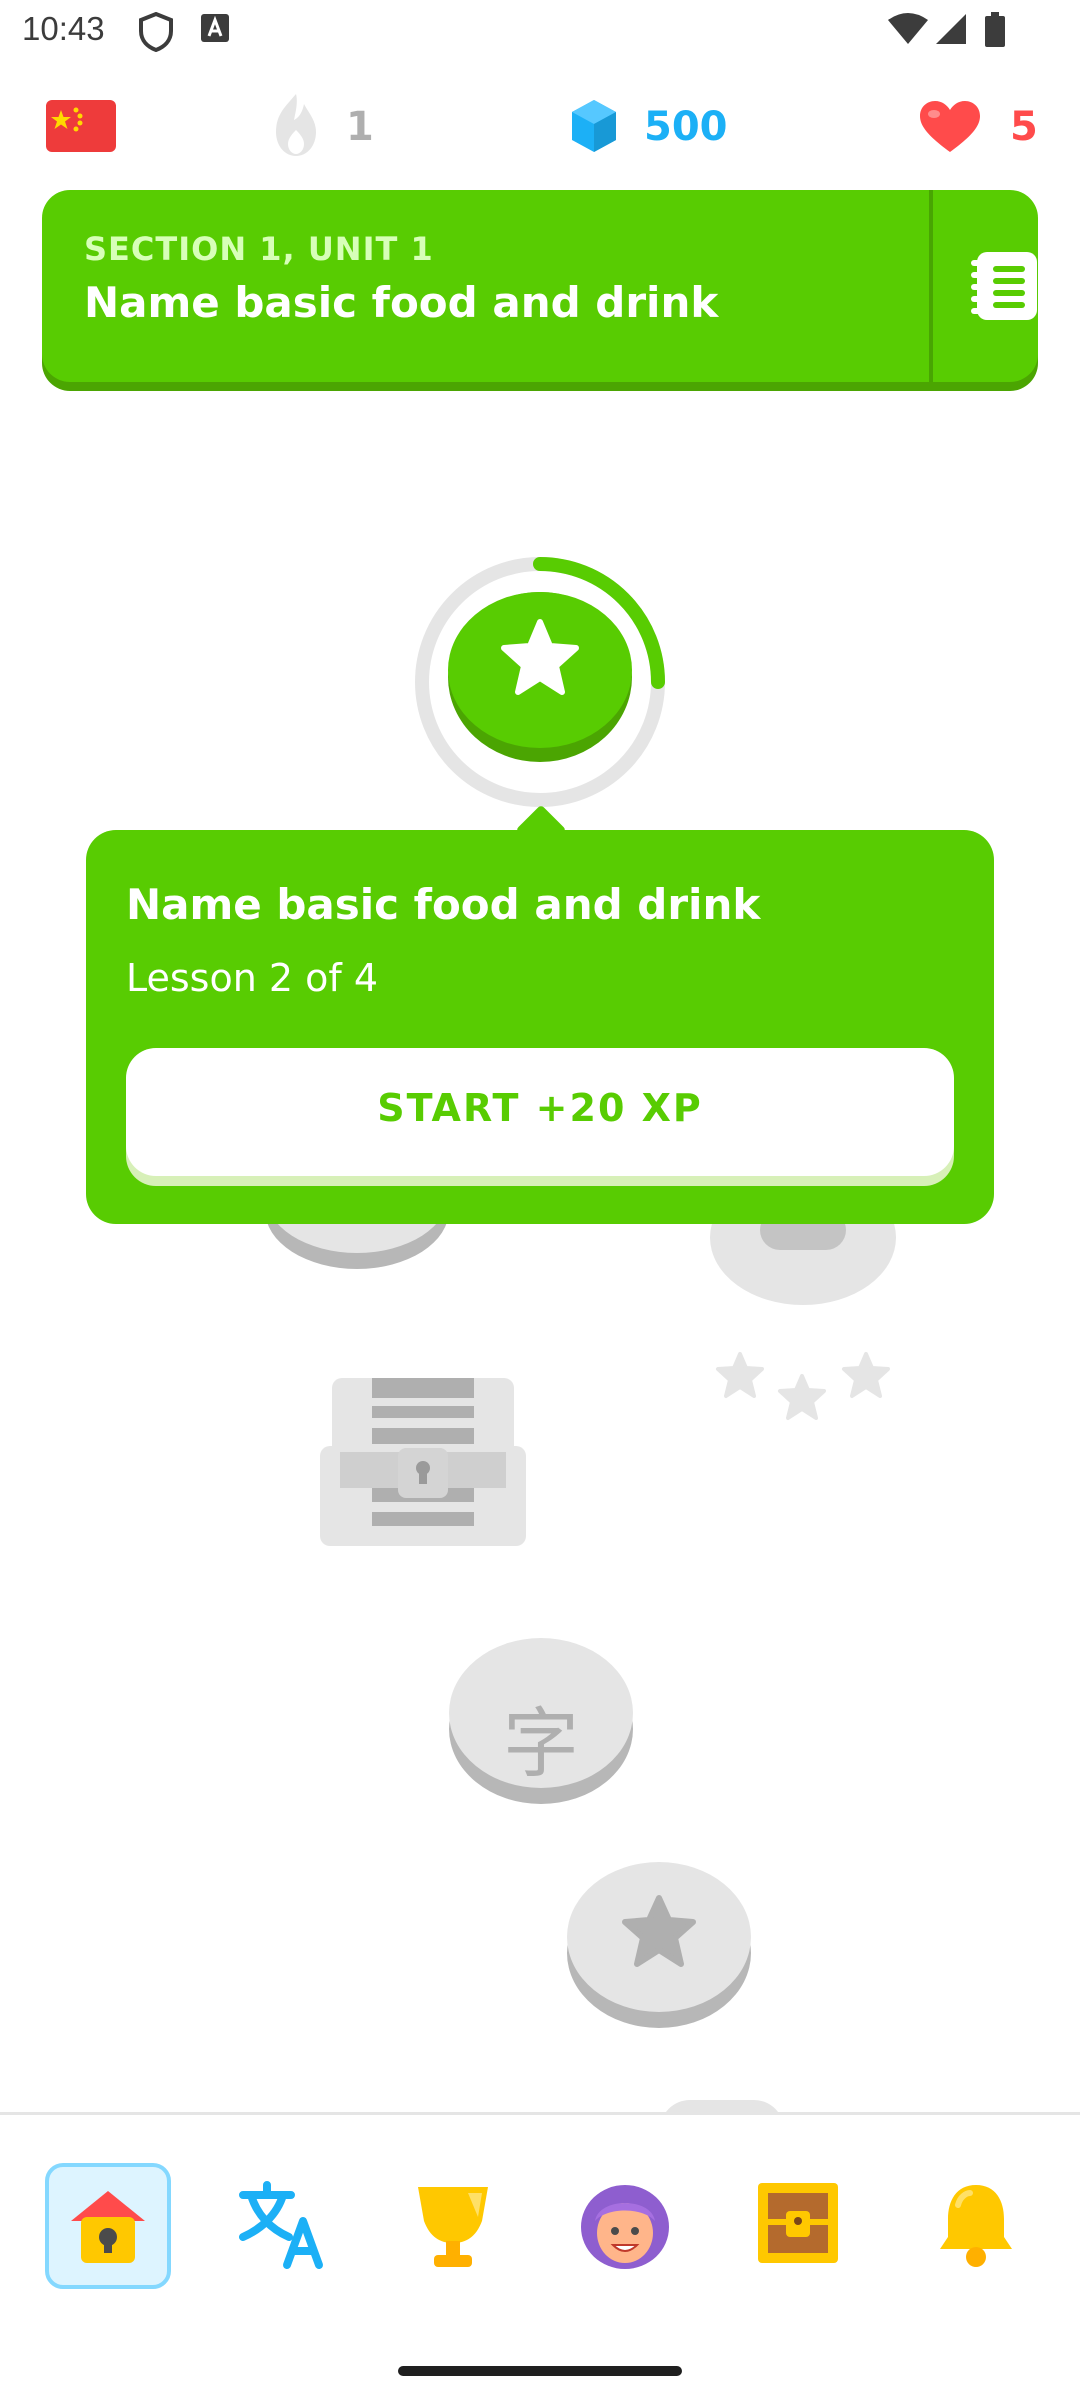 This screenshot has height=2400, width=1080. What do you see at coordinates (995, 32) in the screenshot?
I see `battery-icon` at bounding box center [995, 32].